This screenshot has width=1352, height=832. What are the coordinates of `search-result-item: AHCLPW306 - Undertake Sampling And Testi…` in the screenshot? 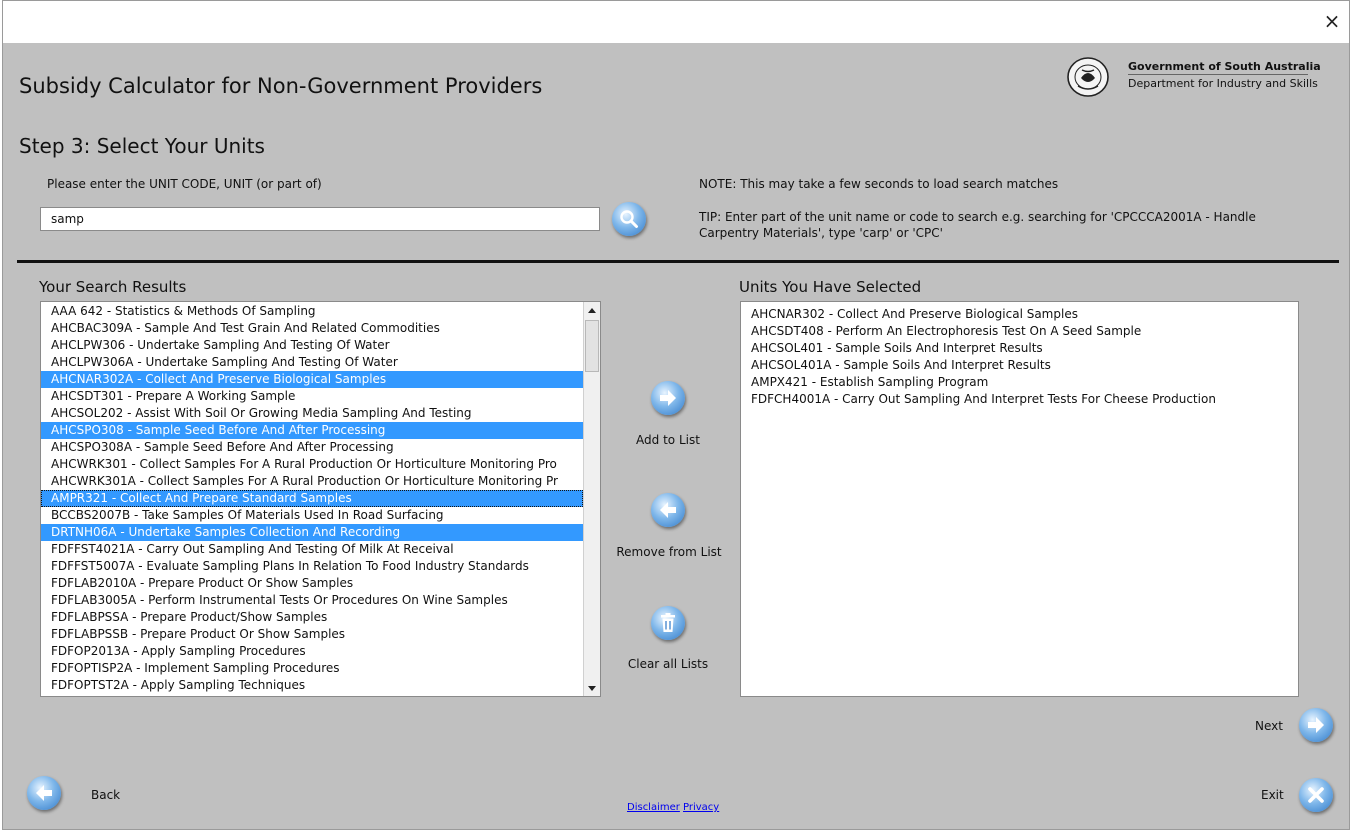 It's located at (312, 345).